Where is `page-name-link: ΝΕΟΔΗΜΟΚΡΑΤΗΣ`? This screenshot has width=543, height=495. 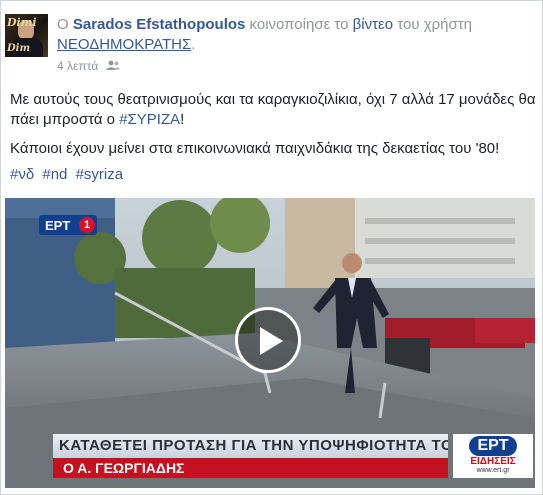 page-name-link: ΝΕΟΔΗΜΟΚΡΑΤΗΣ is located at coordinates (124, 44).